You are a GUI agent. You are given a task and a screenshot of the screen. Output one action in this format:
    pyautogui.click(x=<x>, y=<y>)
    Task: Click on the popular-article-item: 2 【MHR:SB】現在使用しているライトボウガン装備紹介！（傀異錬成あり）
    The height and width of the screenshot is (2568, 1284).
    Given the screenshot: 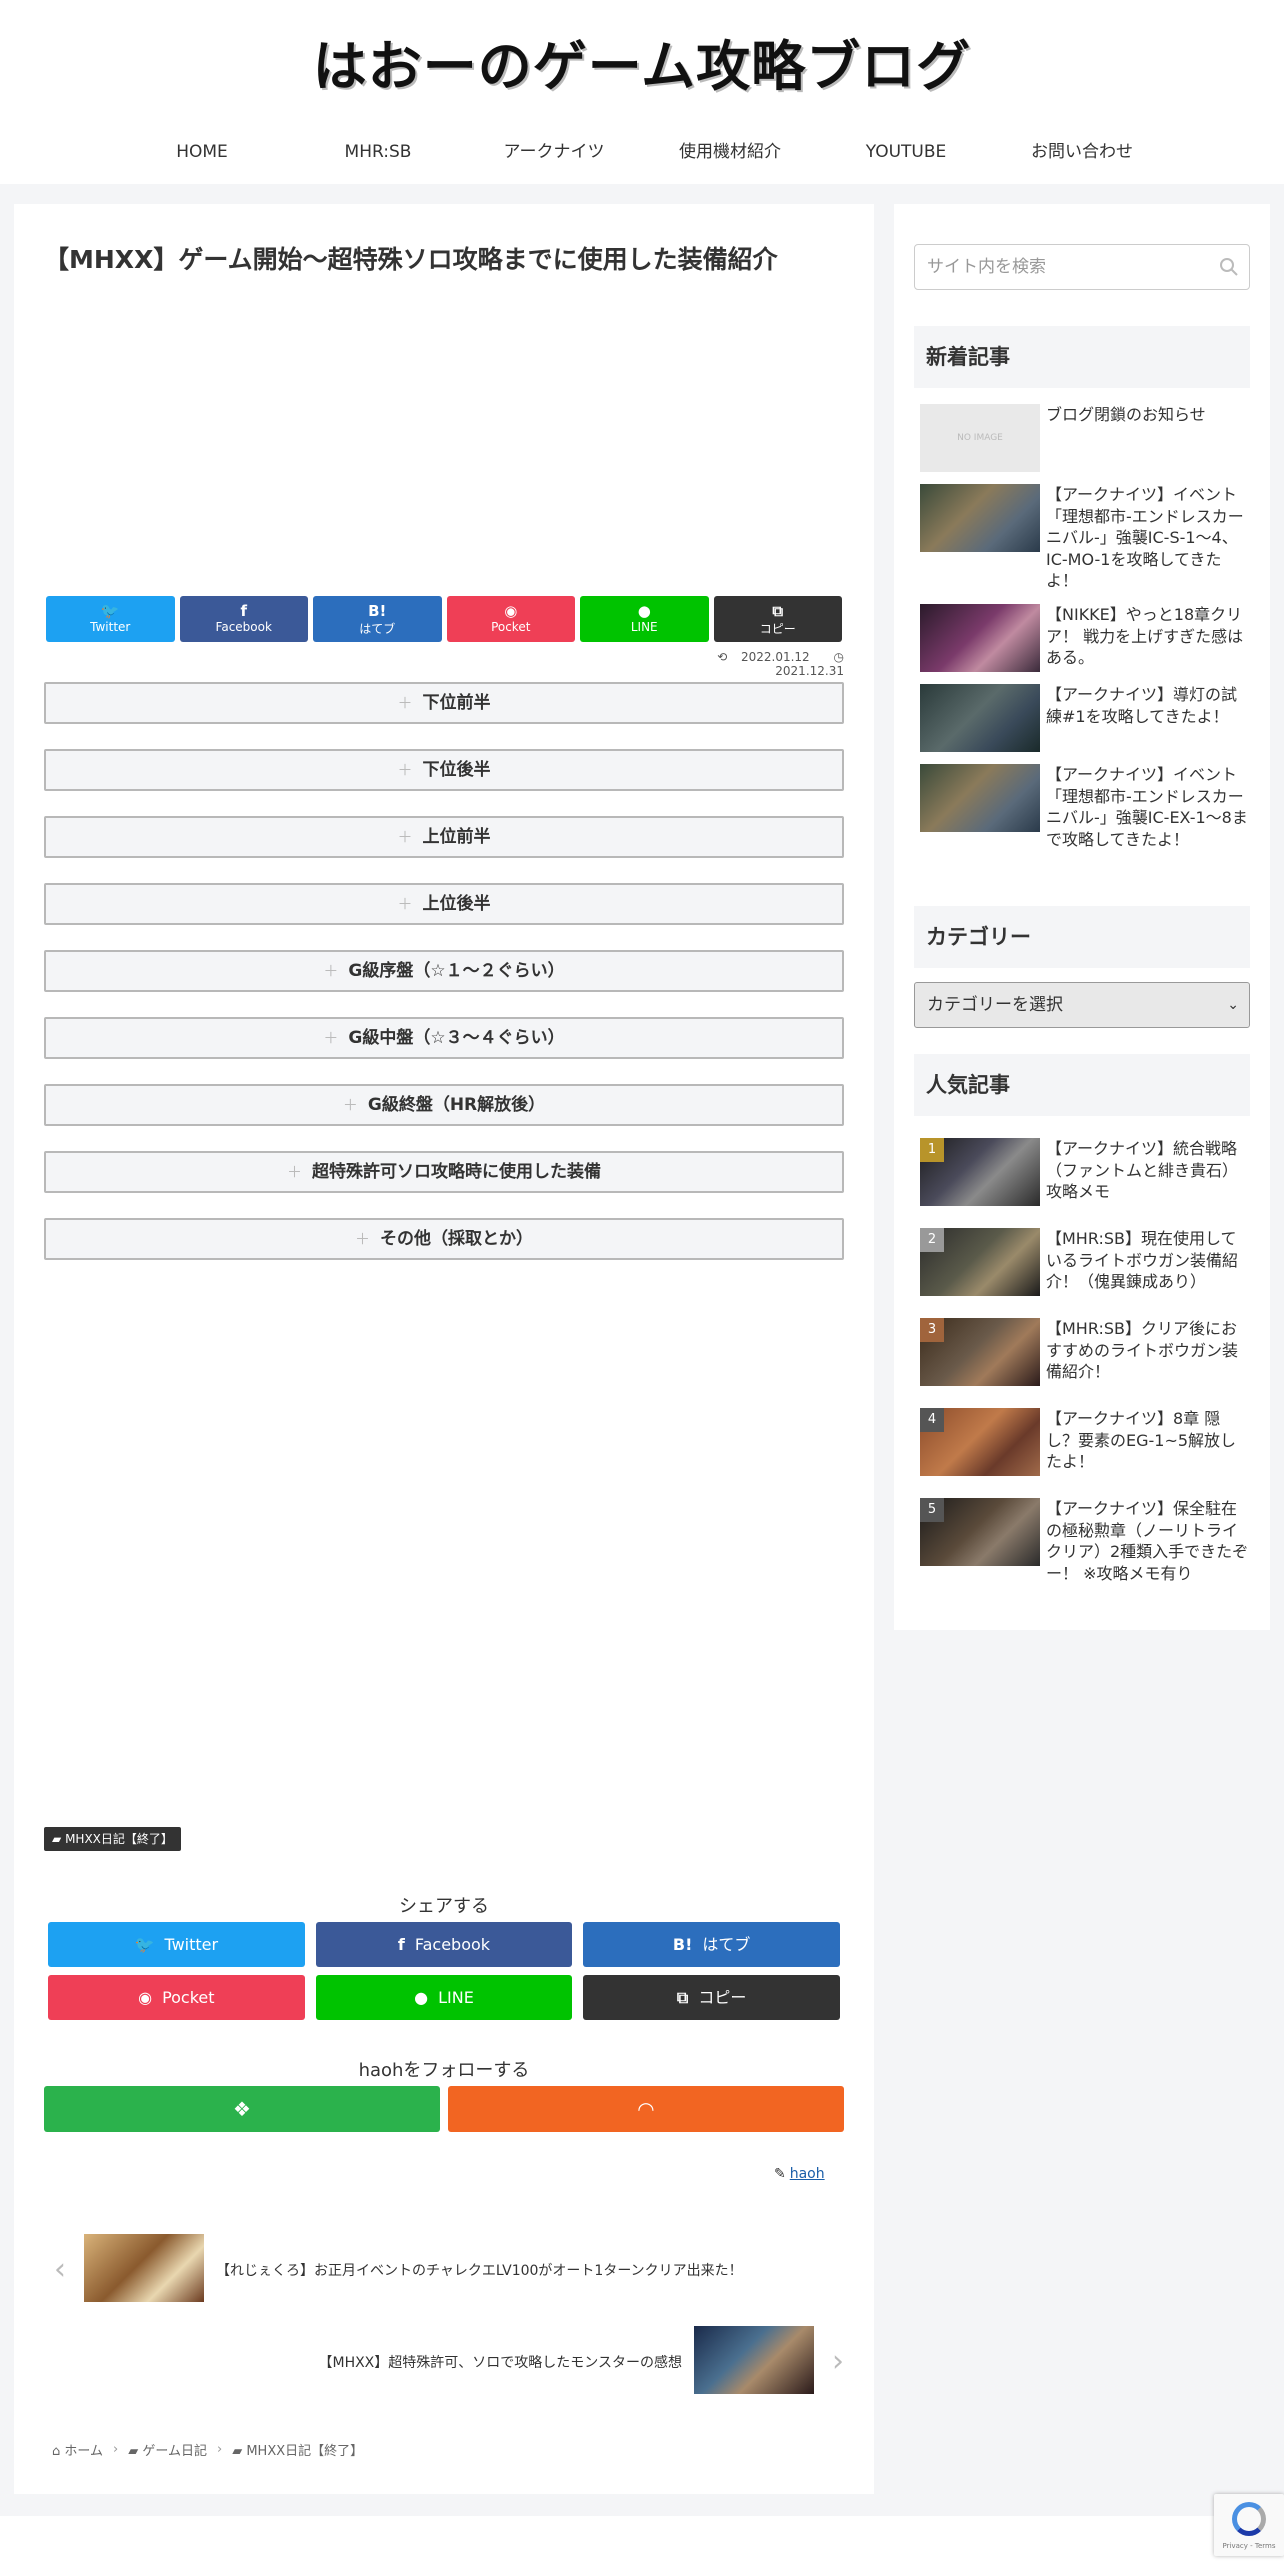 What is the action you would take?
    pyautogui.click(x=1085, y=1262)
    